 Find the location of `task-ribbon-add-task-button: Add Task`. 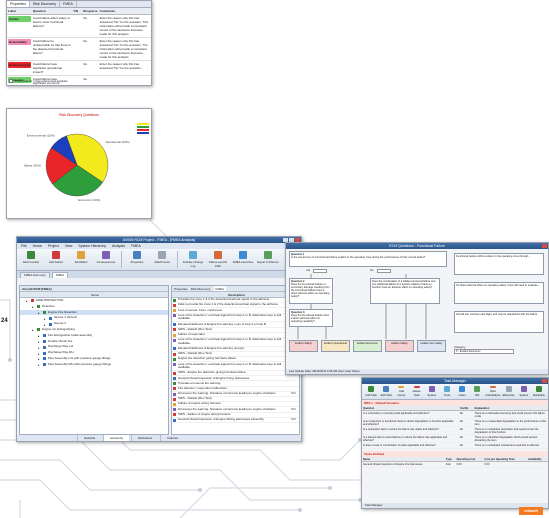

task-ribbon-add-task-button: Add Task is located at coordinates (371, 391).